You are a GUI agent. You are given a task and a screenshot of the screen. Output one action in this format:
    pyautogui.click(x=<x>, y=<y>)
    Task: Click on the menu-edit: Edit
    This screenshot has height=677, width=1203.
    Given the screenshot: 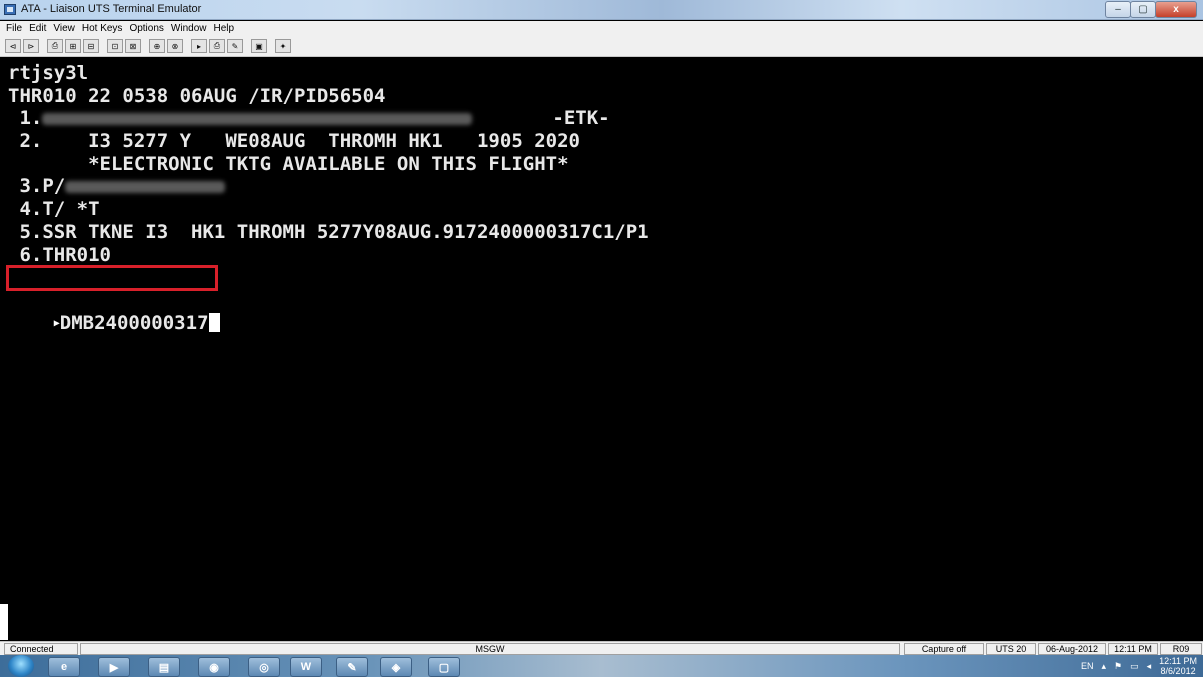 What is the action you would take?
    pyautogui.click(x=37, y=28)
    